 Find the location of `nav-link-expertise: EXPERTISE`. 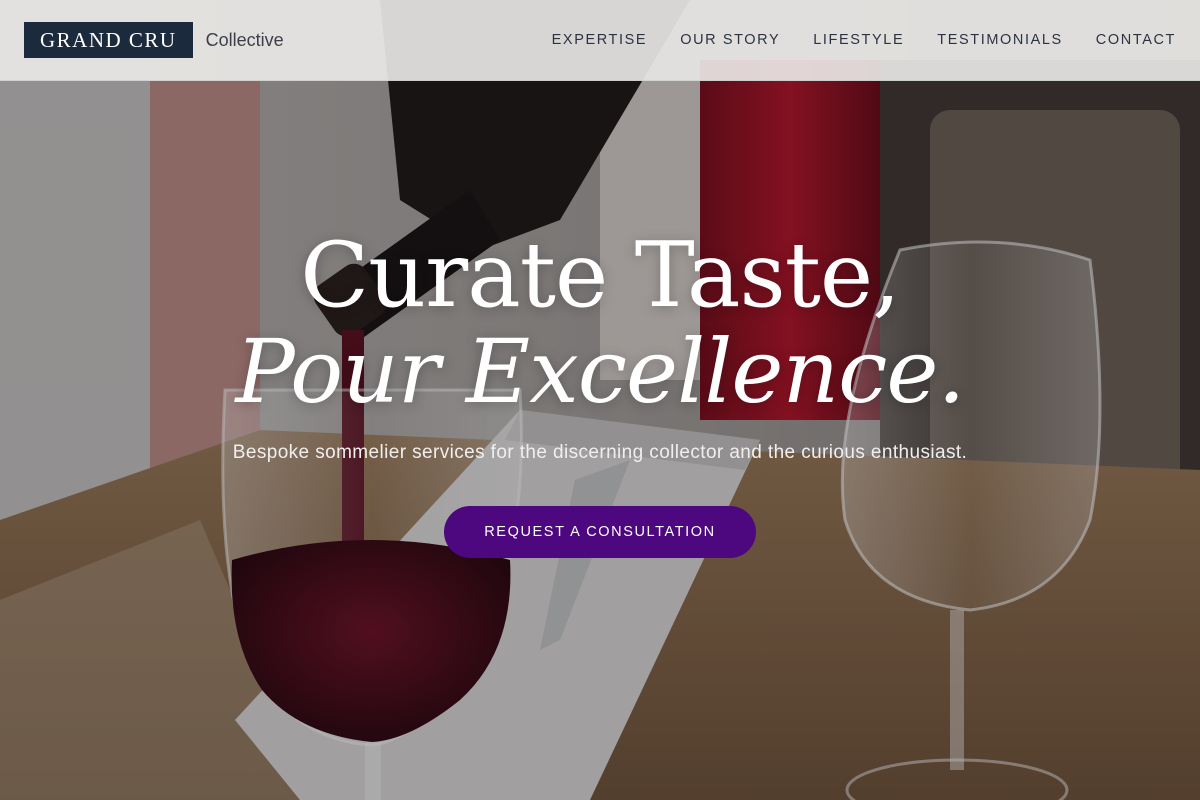

nav-link-expertise: EXPERTISE is located at coordinates (600, 40).